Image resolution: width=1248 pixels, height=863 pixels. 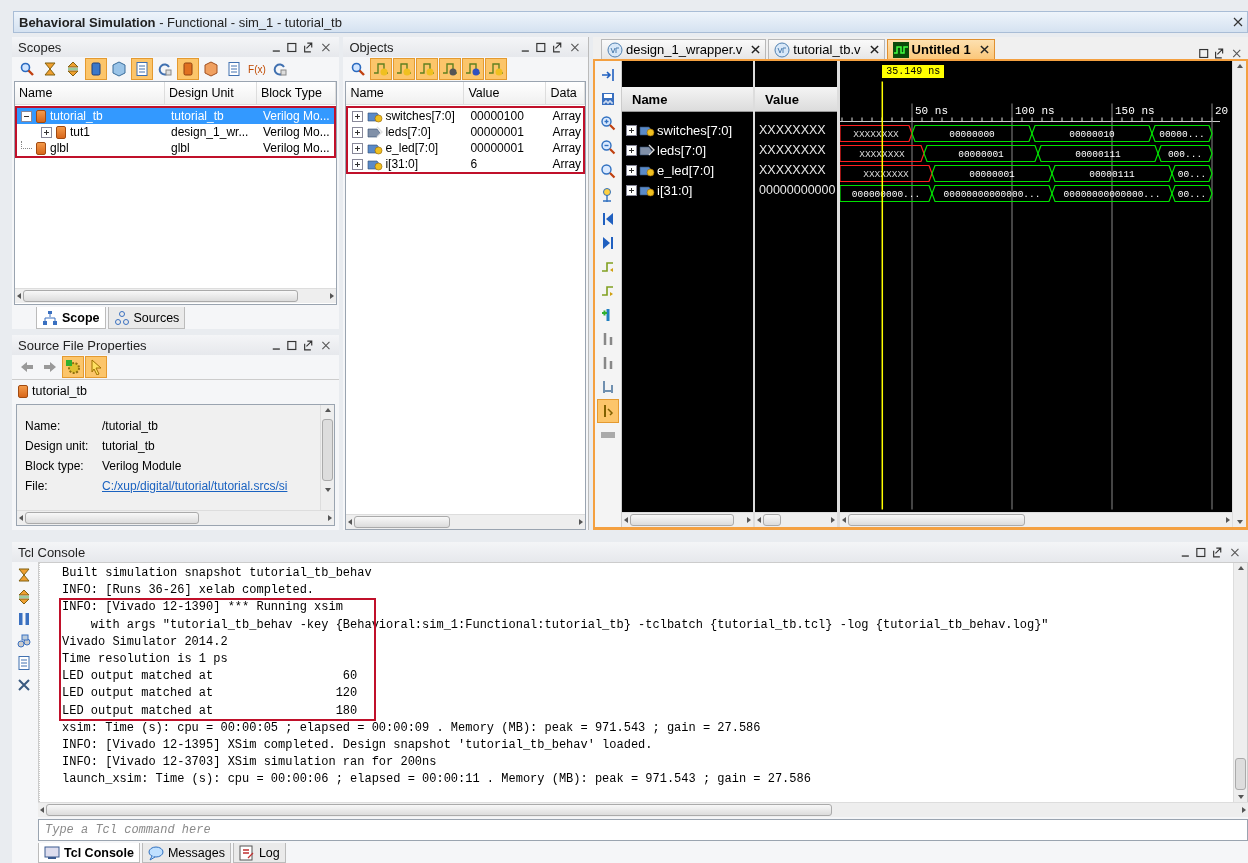 What do you see at coordinates (73, 367) in the screenshot?
I see `gear-tool-button` at bounding box center [73, 367].